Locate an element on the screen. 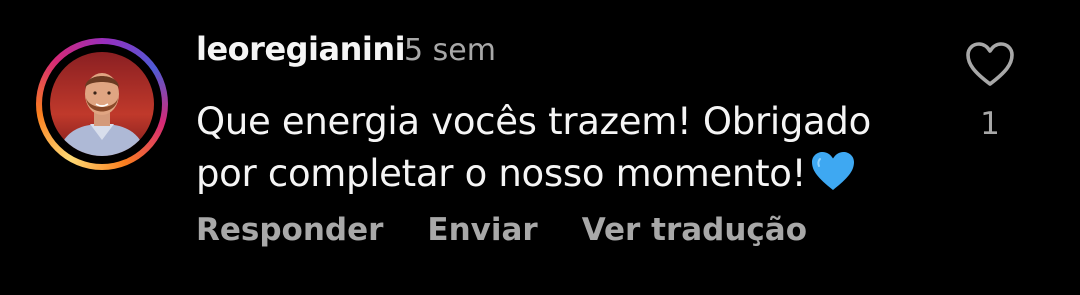  like-button is located at coordinates (990, 64).